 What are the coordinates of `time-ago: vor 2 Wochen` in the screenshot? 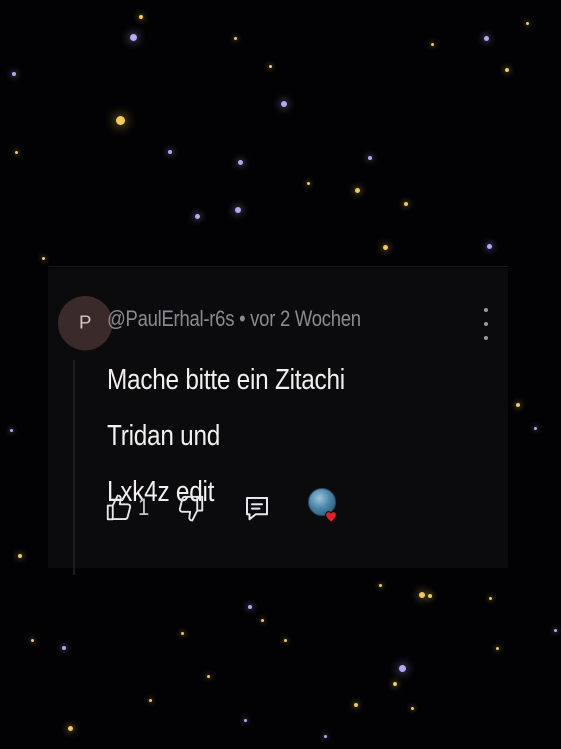 It's located at (305, 318).